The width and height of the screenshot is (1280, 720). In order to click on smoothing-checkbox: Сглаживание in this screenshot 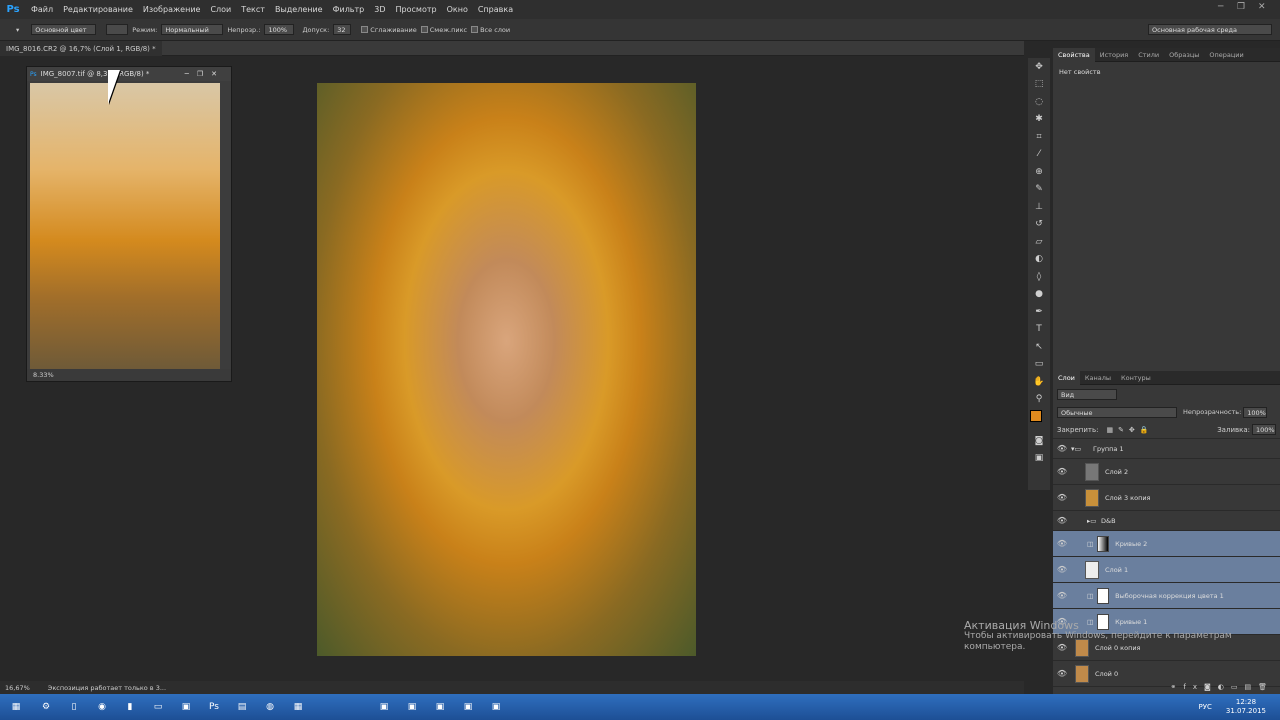, I will do `click(389, 30)`.